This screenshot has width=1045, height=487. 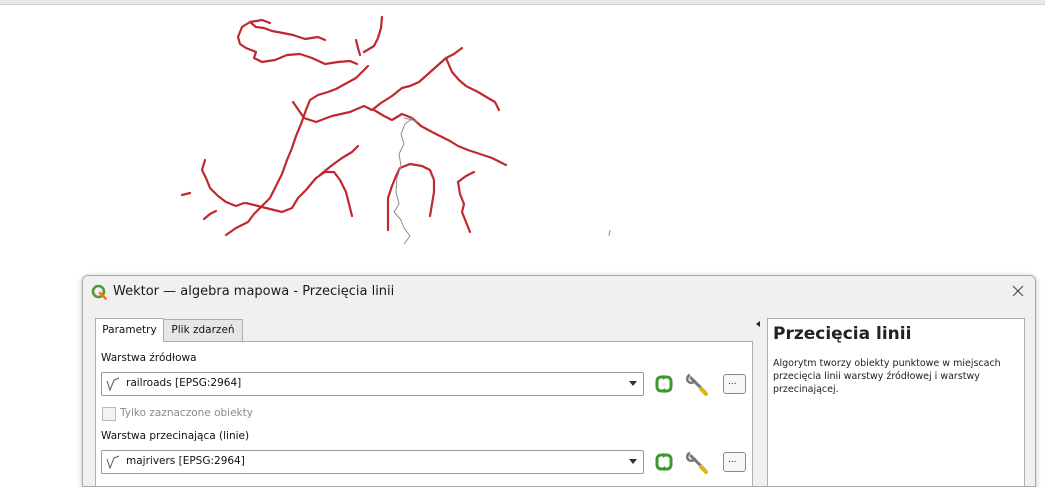 What do you see at coordinates (186, 413) in the screenshot?
I see `selected-only-label: Tylko zaznaczone obiekty` at bounding box center [186, 413].